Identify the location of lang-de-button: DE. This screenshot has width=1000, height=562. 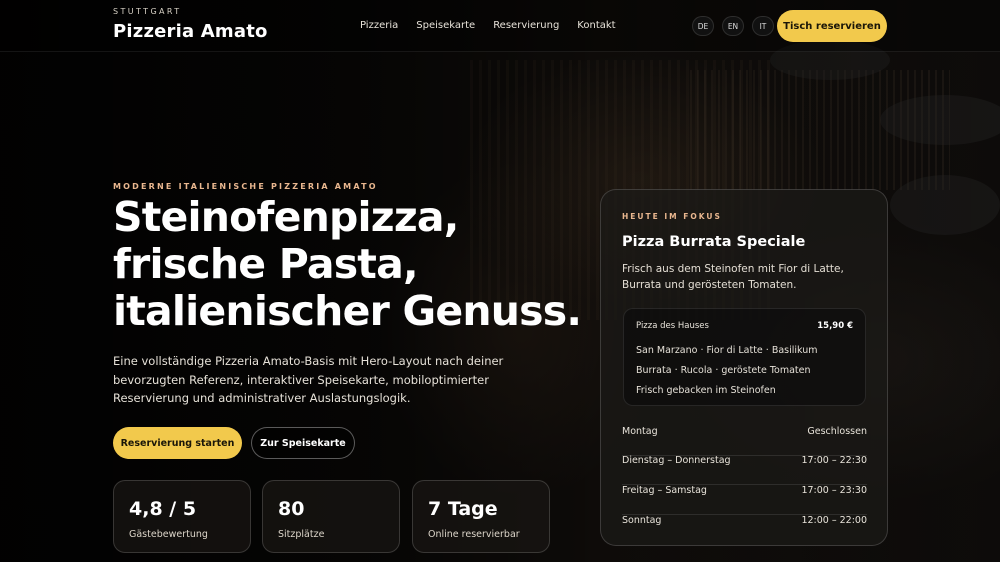
(703, 26).